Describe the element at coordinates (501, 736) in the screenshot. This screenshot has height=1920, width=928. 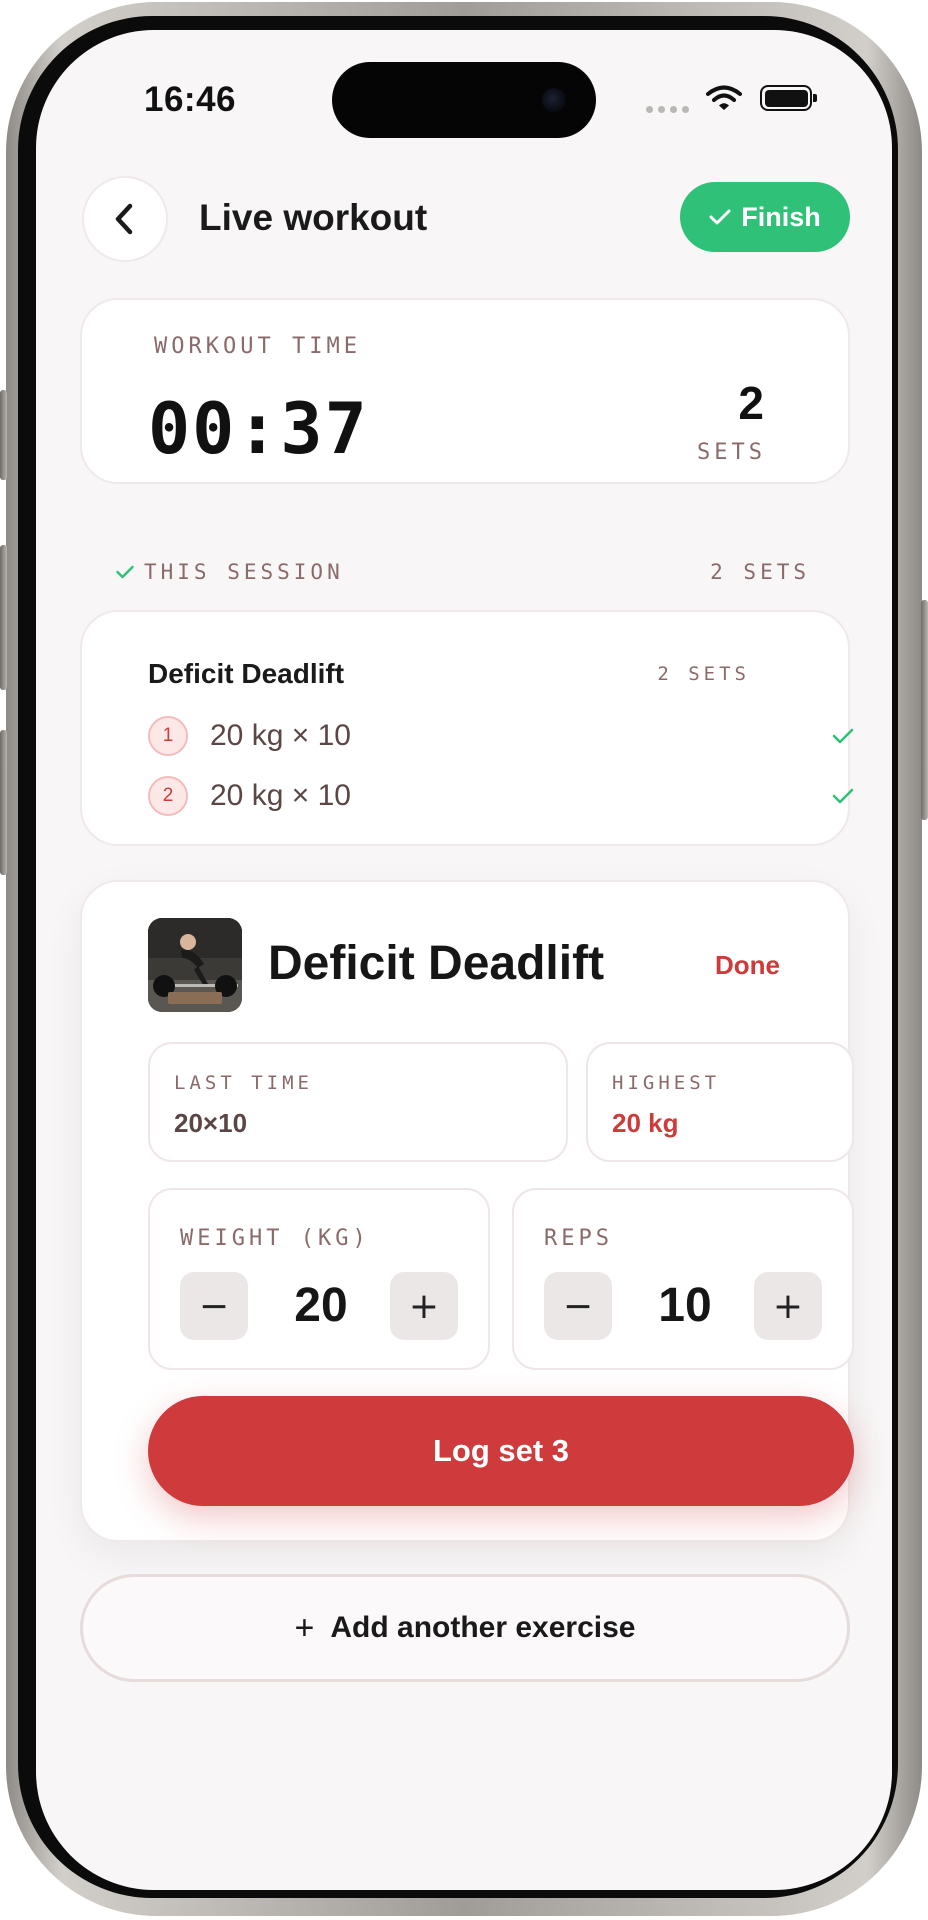
I see `logged-set-row: 1 20 kg × 10` at that location.